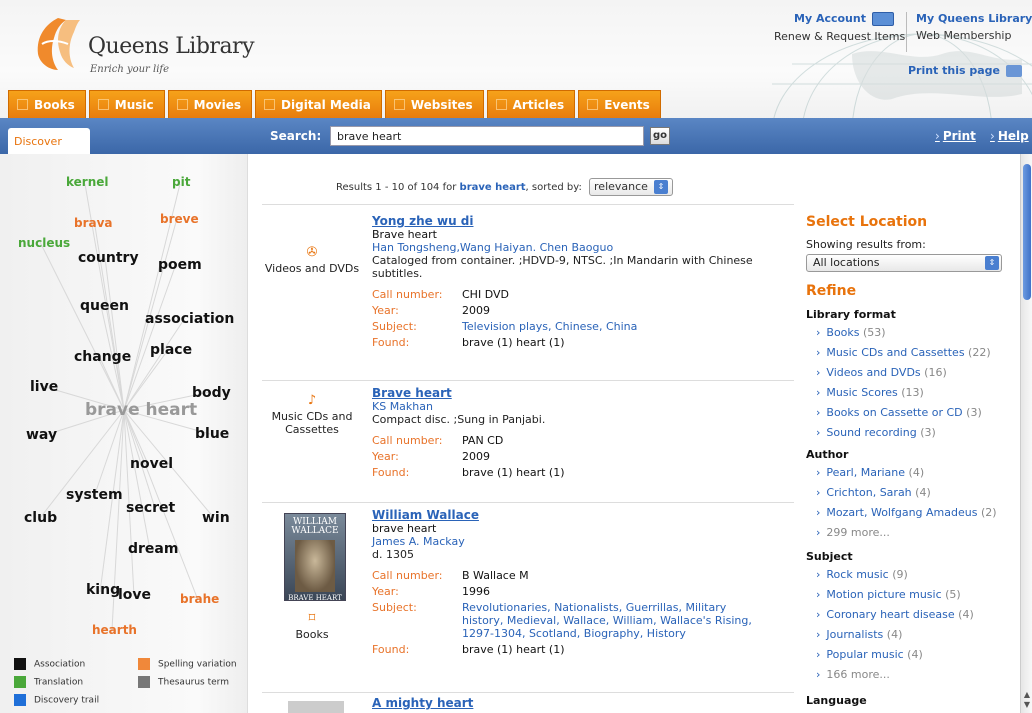 The height and width of the screenshot is (713, 1032). I want to click on my-account-label: My Account, so click(830, 18).